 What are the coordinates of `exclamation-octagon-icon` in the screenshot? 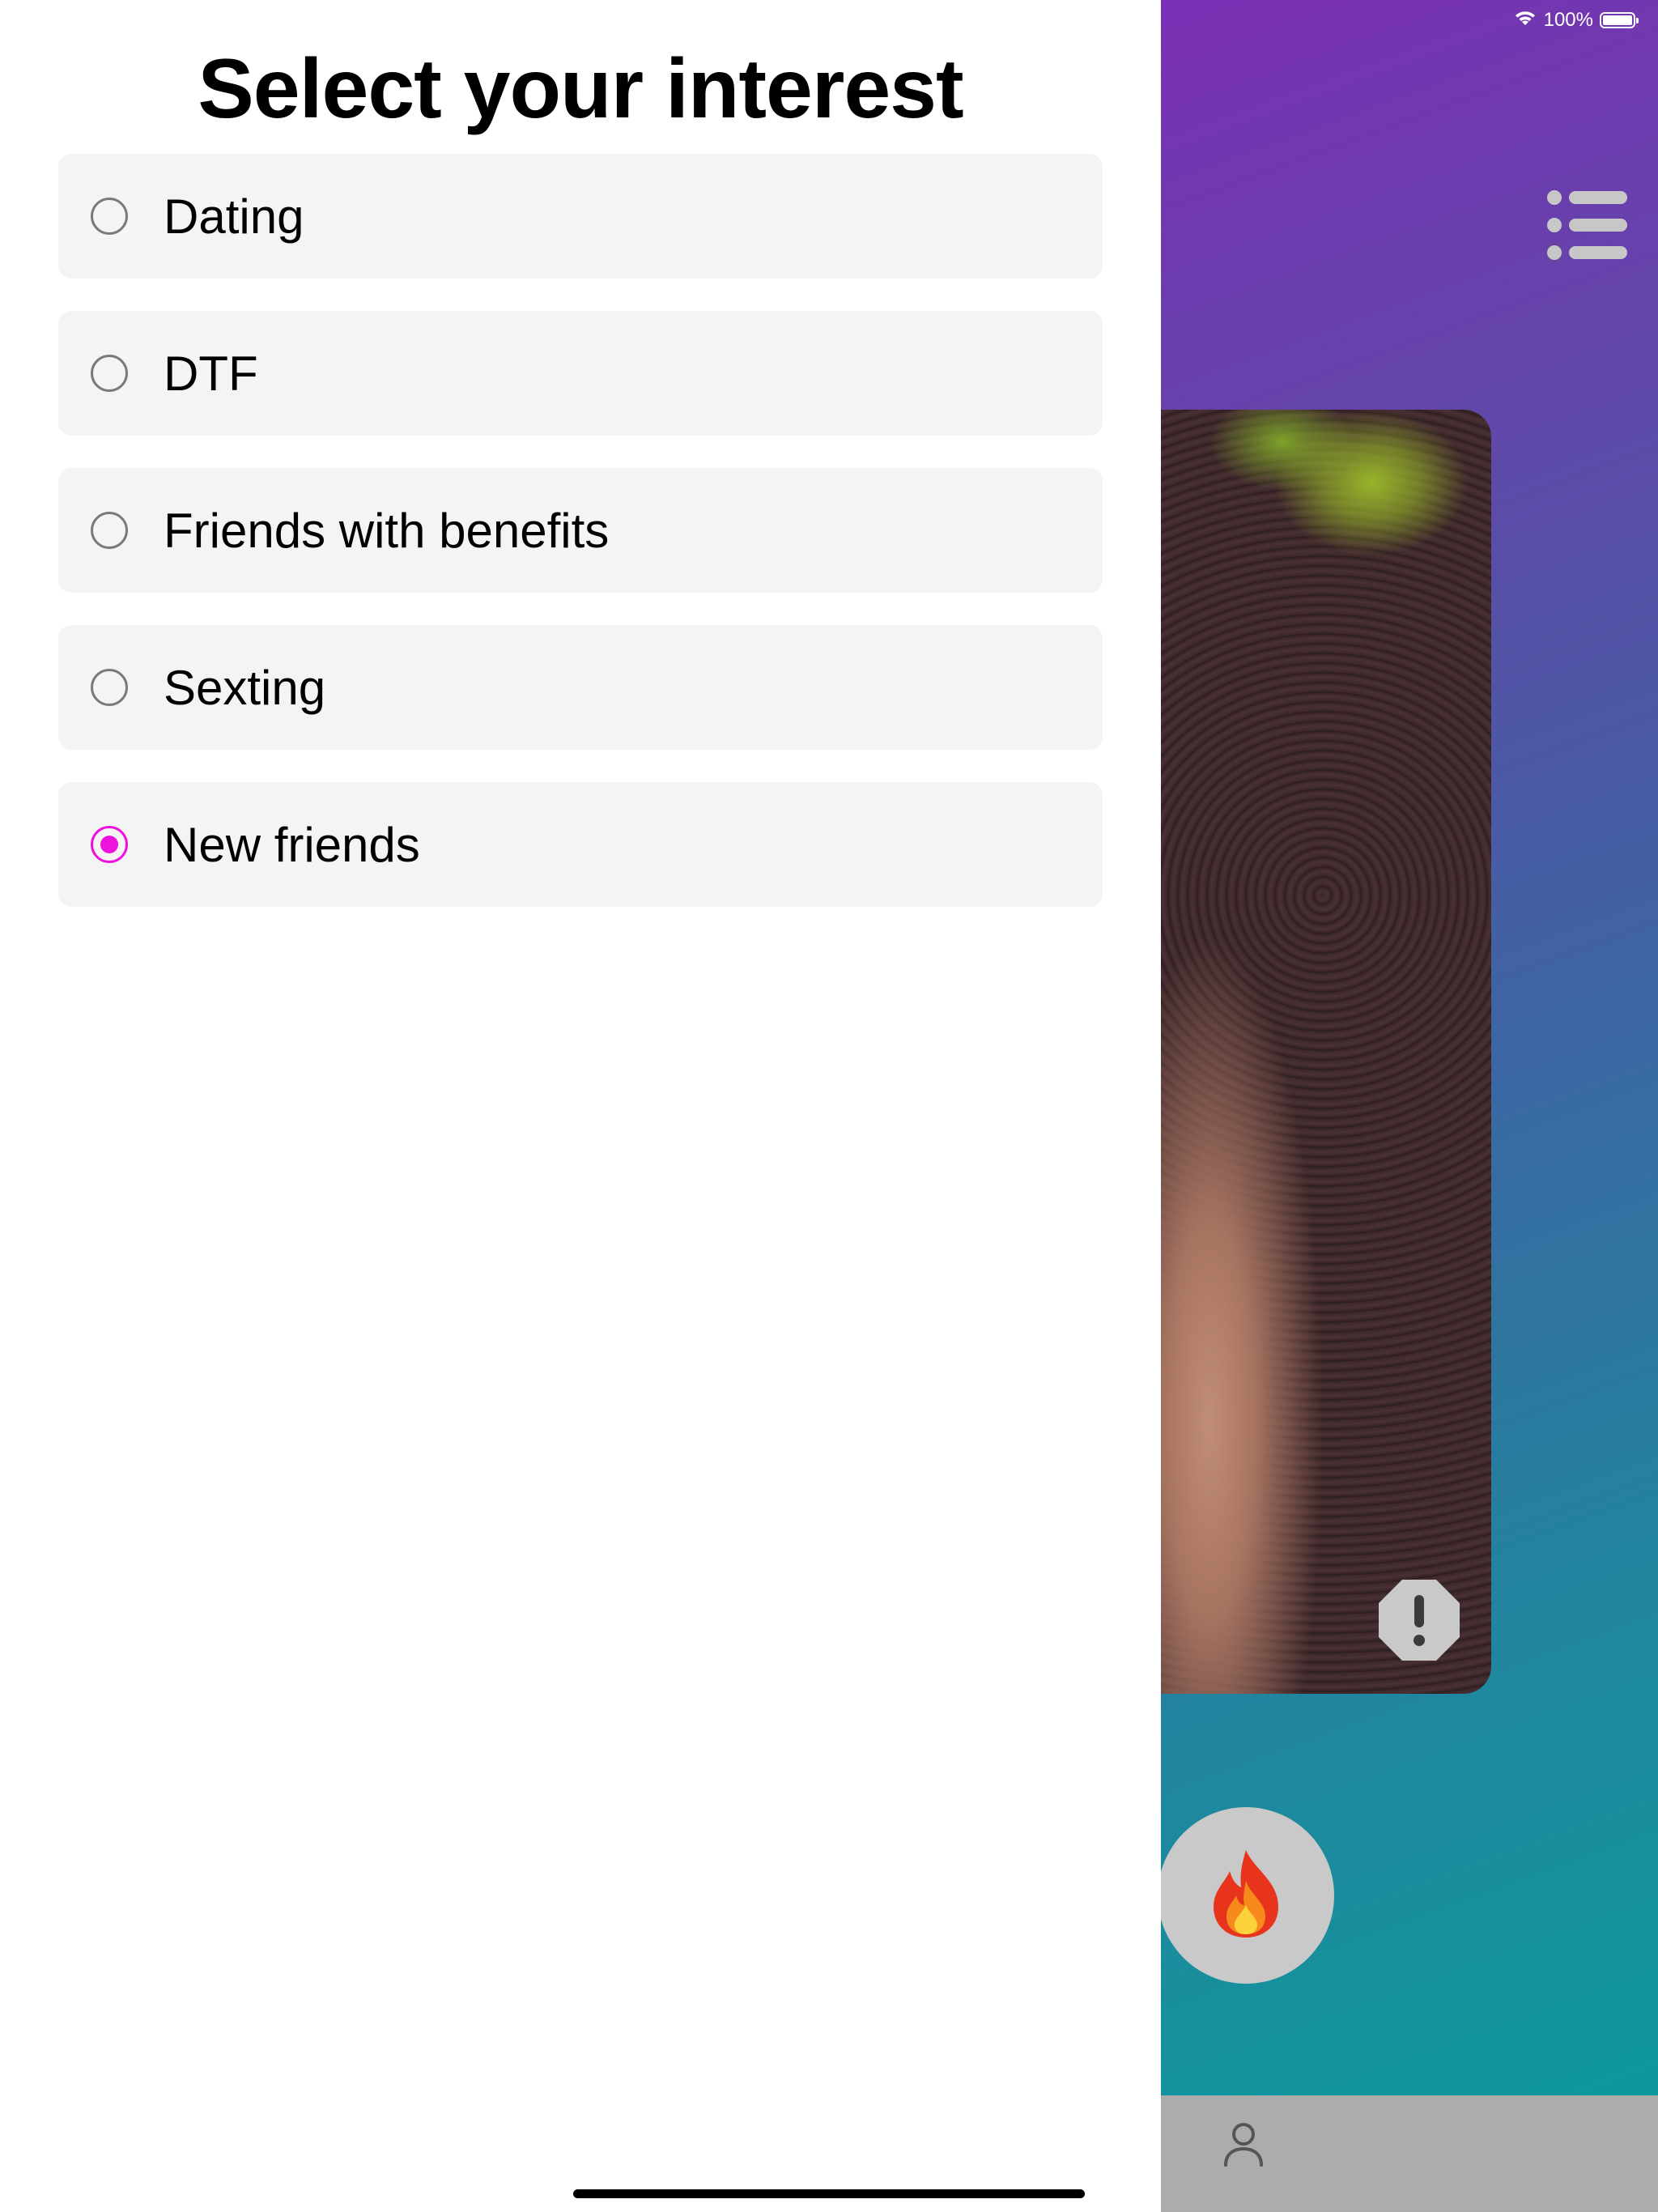 It's located at (1419, 1620).